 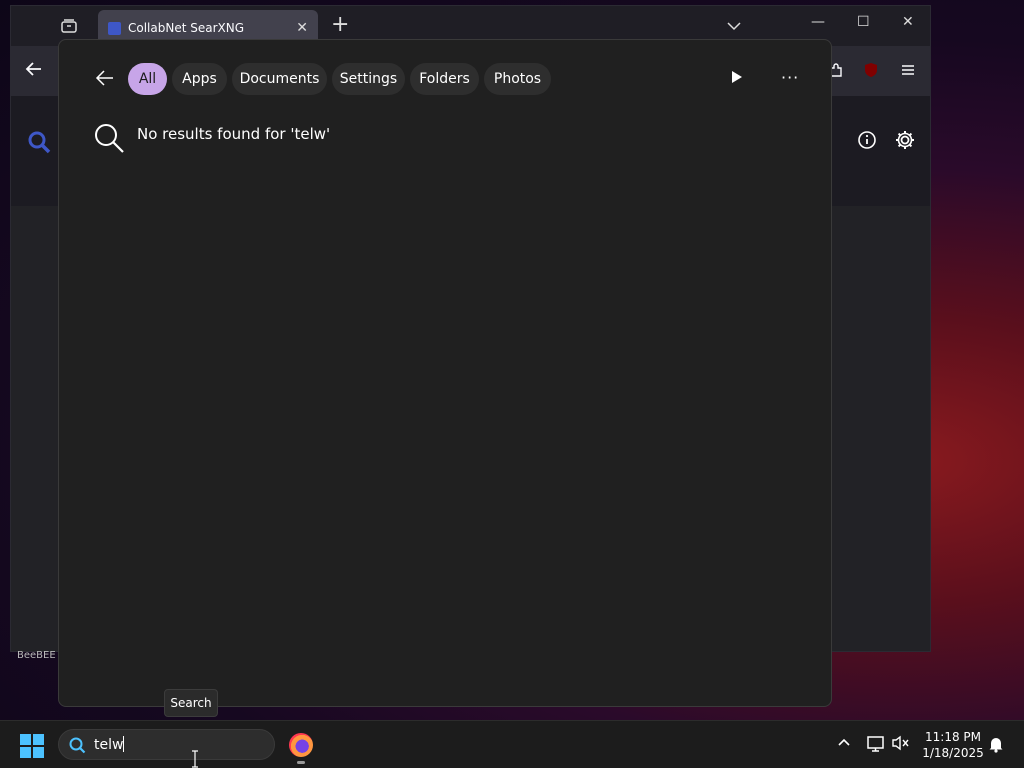 I want to click on filter-all: All, so click(x=147, y=79).